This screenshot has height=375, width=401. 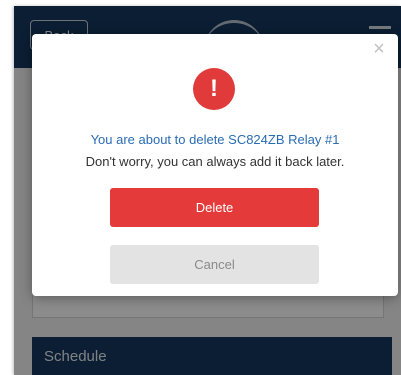 I want to click on alert-icon: !, so click(x=214, y=89).